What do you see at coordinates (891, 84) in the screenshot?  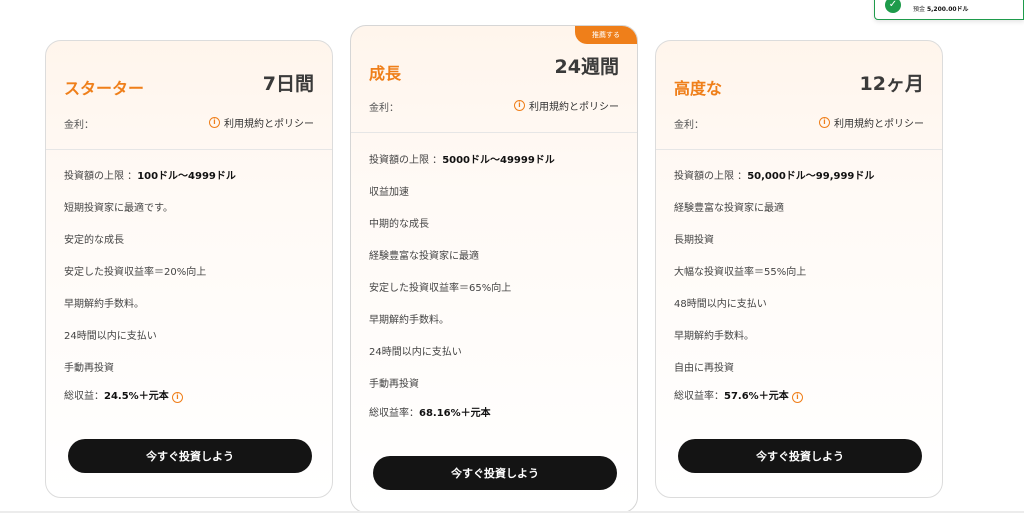 I see `plan-duration: 12ヶ月` at bounding box center [891, 84].